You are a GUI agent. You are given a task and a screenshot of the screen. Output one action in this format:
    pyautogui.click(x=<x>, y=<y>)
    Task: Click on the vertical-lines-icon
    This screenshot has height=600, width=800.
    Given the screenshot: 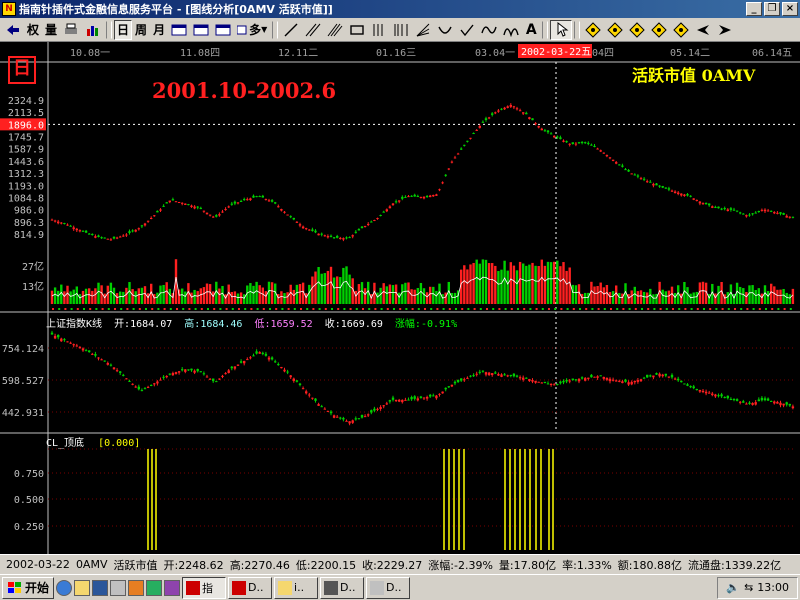 What is the action you would take?
    pyautogui.click(x=379, y=30)
    